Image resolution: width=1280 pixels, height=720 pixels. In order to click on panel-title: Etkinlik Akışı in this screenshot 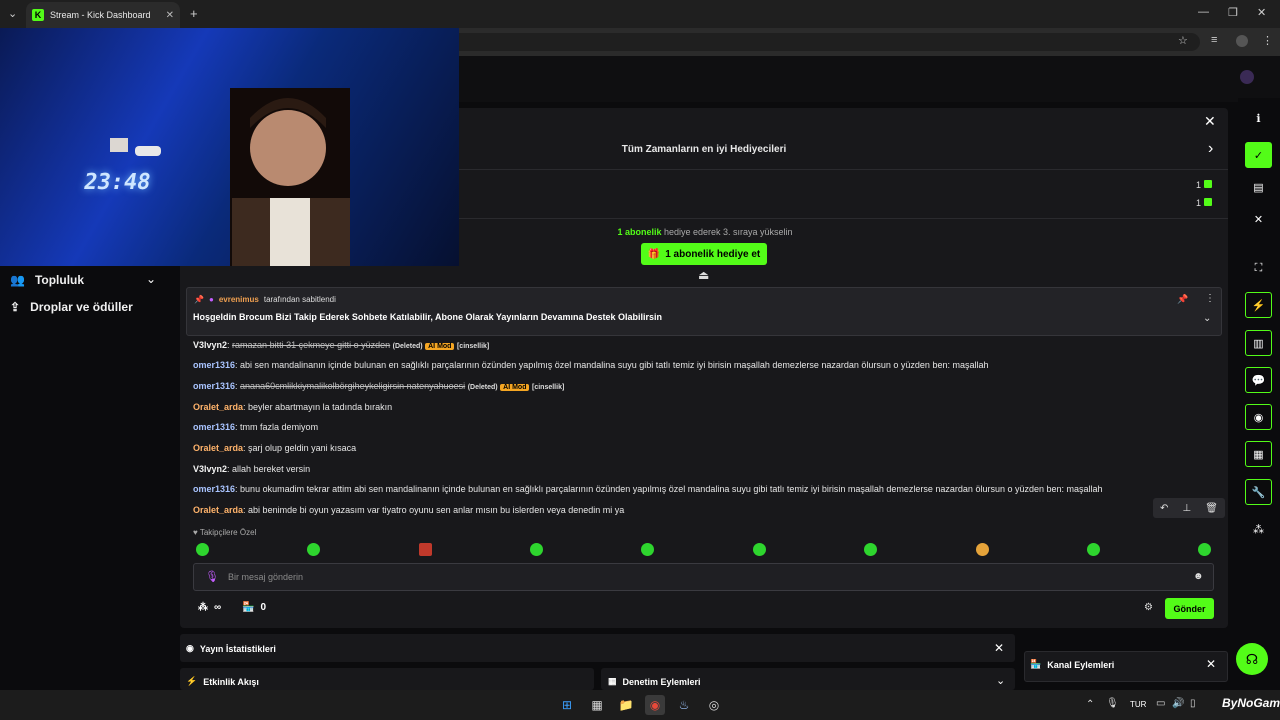, I will do `click(231, 681)`.